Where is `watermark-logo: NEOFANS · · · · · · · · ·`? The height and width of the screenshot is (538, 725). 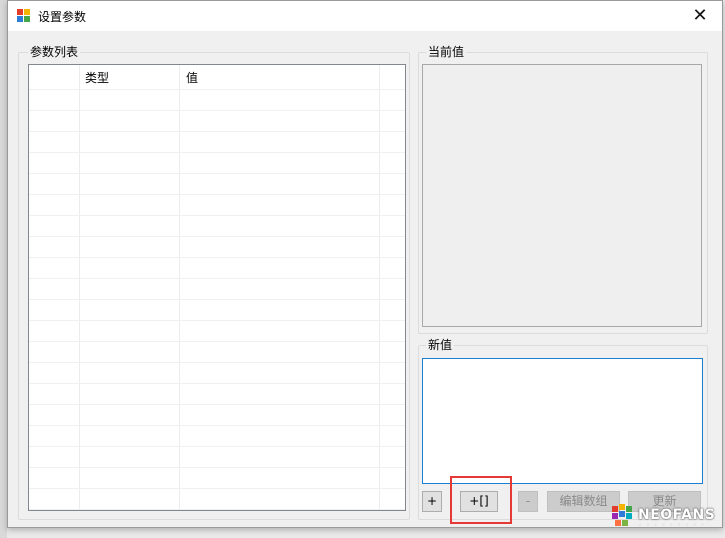
watermark-logo: NEOFANS · · · · · · · · · is located at coordinates (667, 517).